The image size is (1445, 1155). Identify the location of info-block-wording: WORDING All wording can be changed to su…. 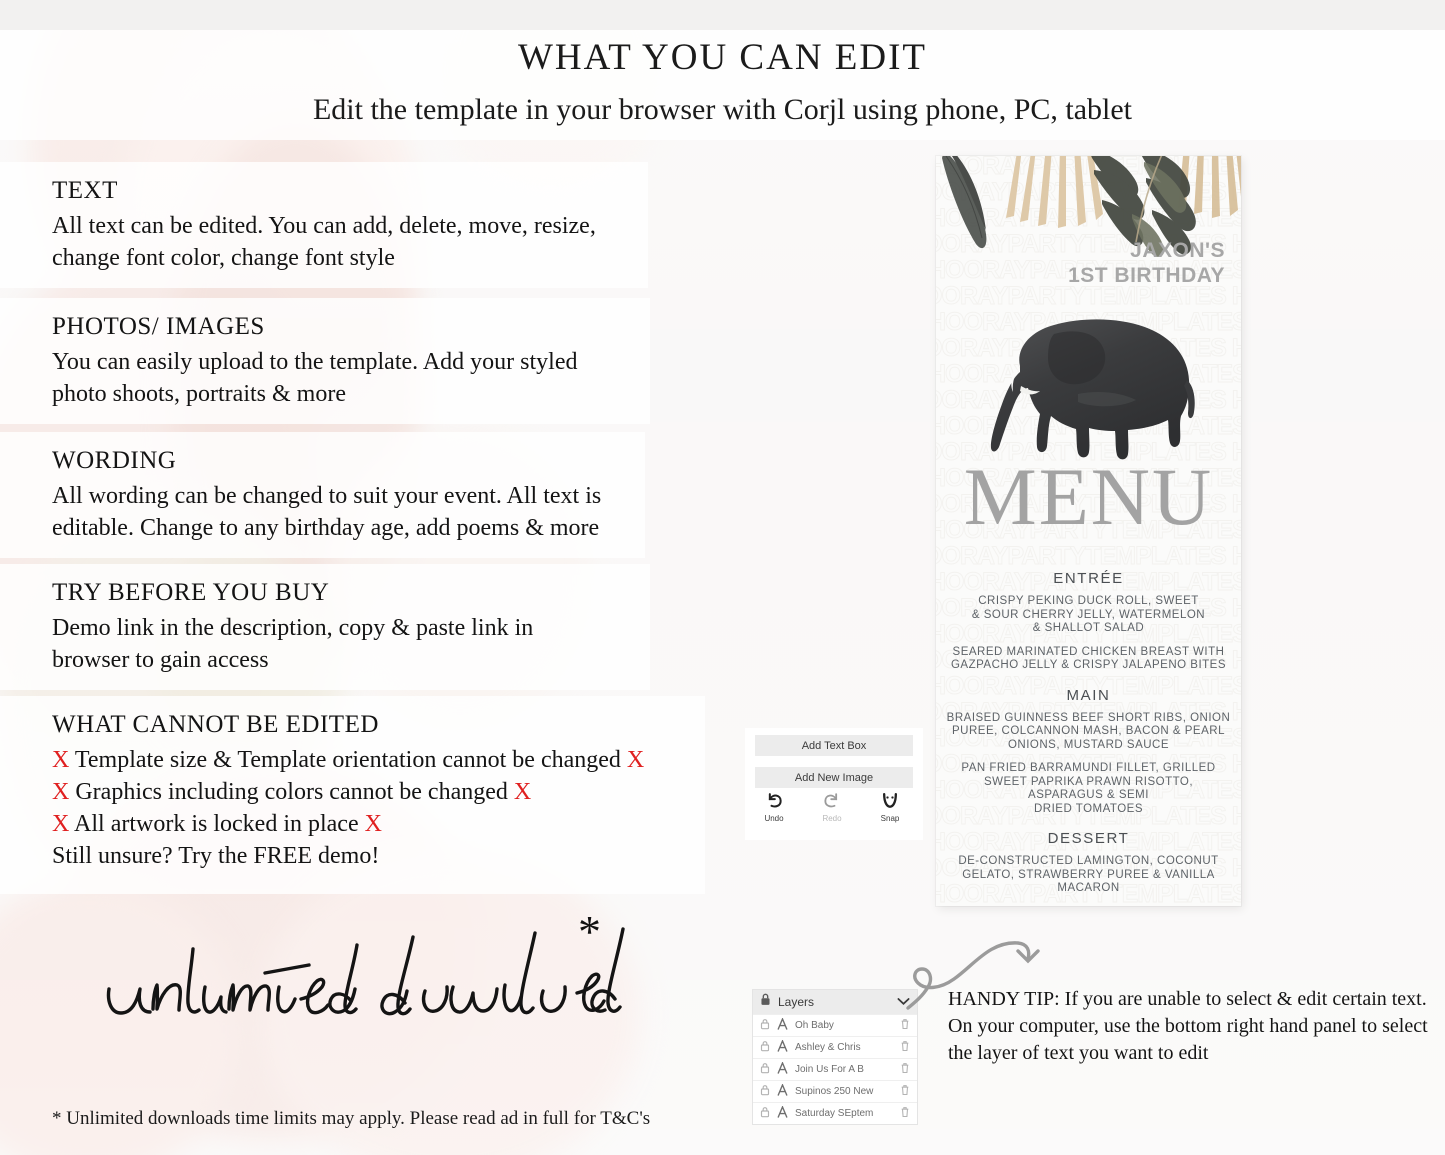
(322, 495).